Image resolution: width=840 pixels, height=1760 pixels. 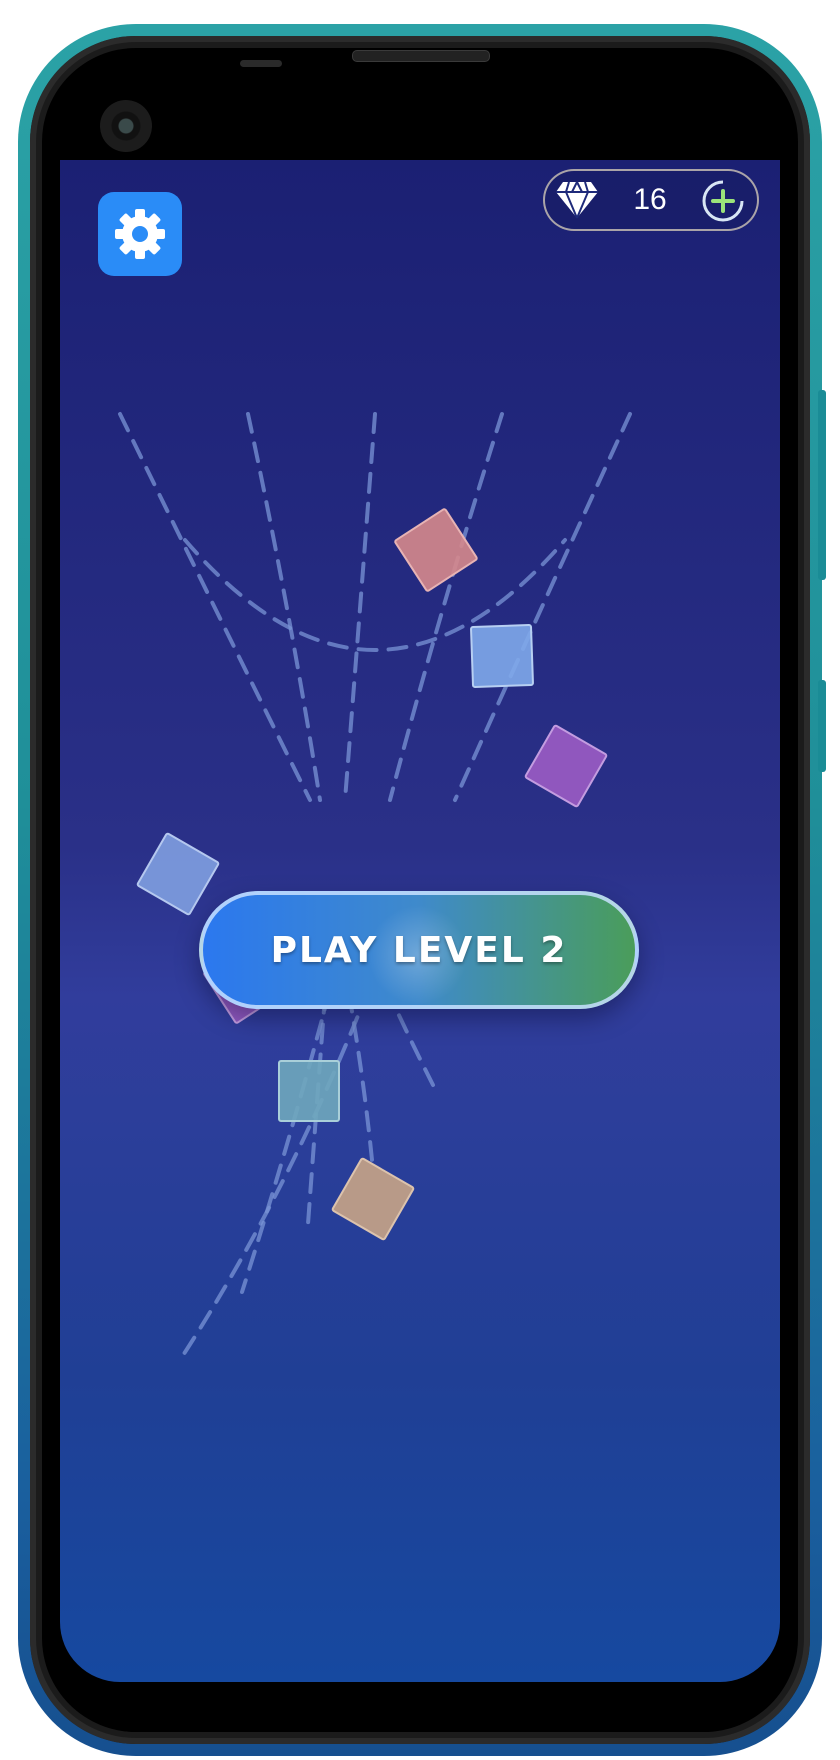 What do you see at coordinates (822, 726) in the screenshot?
I see `power-button` at bounding box center [822, 726].